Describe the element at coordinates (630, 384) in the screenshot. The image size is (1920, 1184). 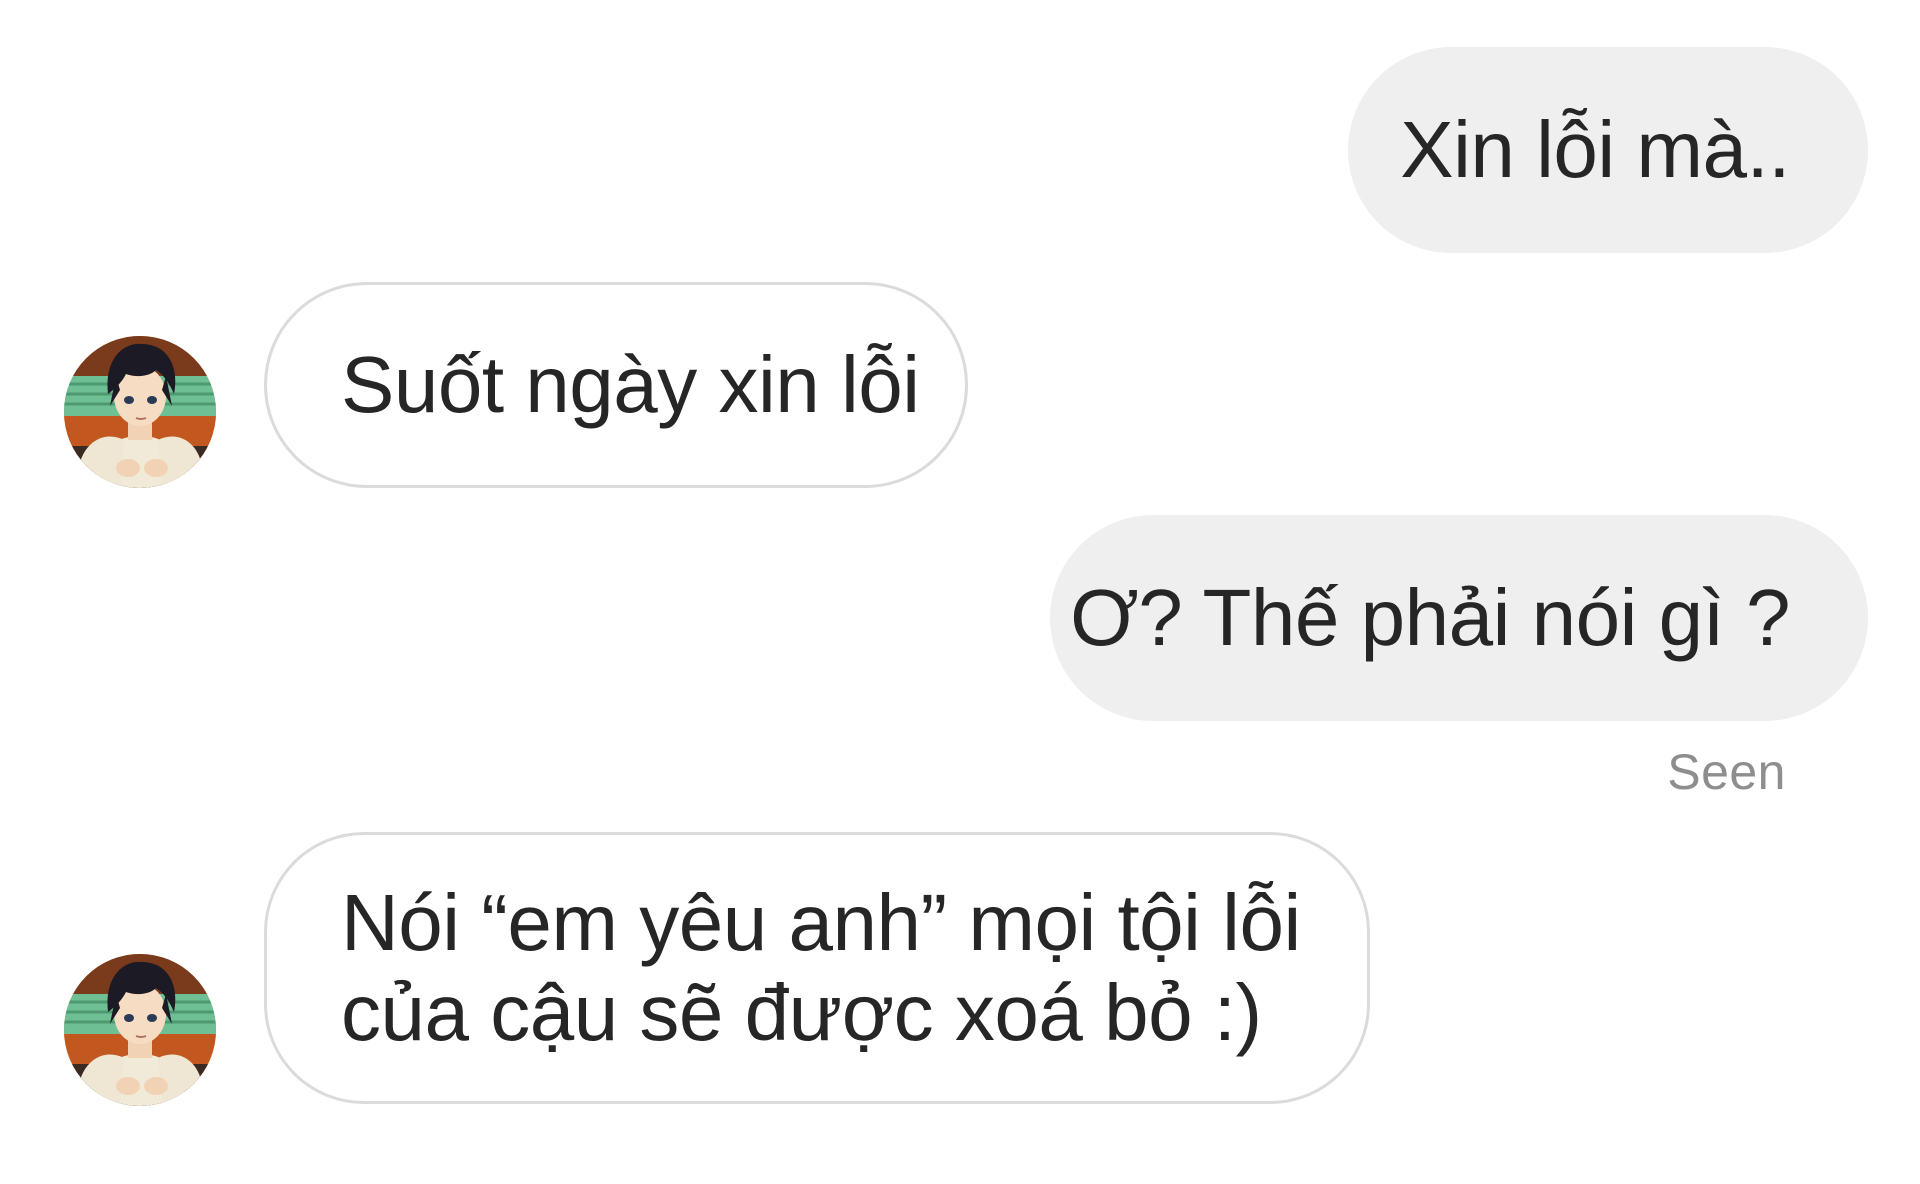
I see `message-text: Suốt ngày xin lỗi` at that location.